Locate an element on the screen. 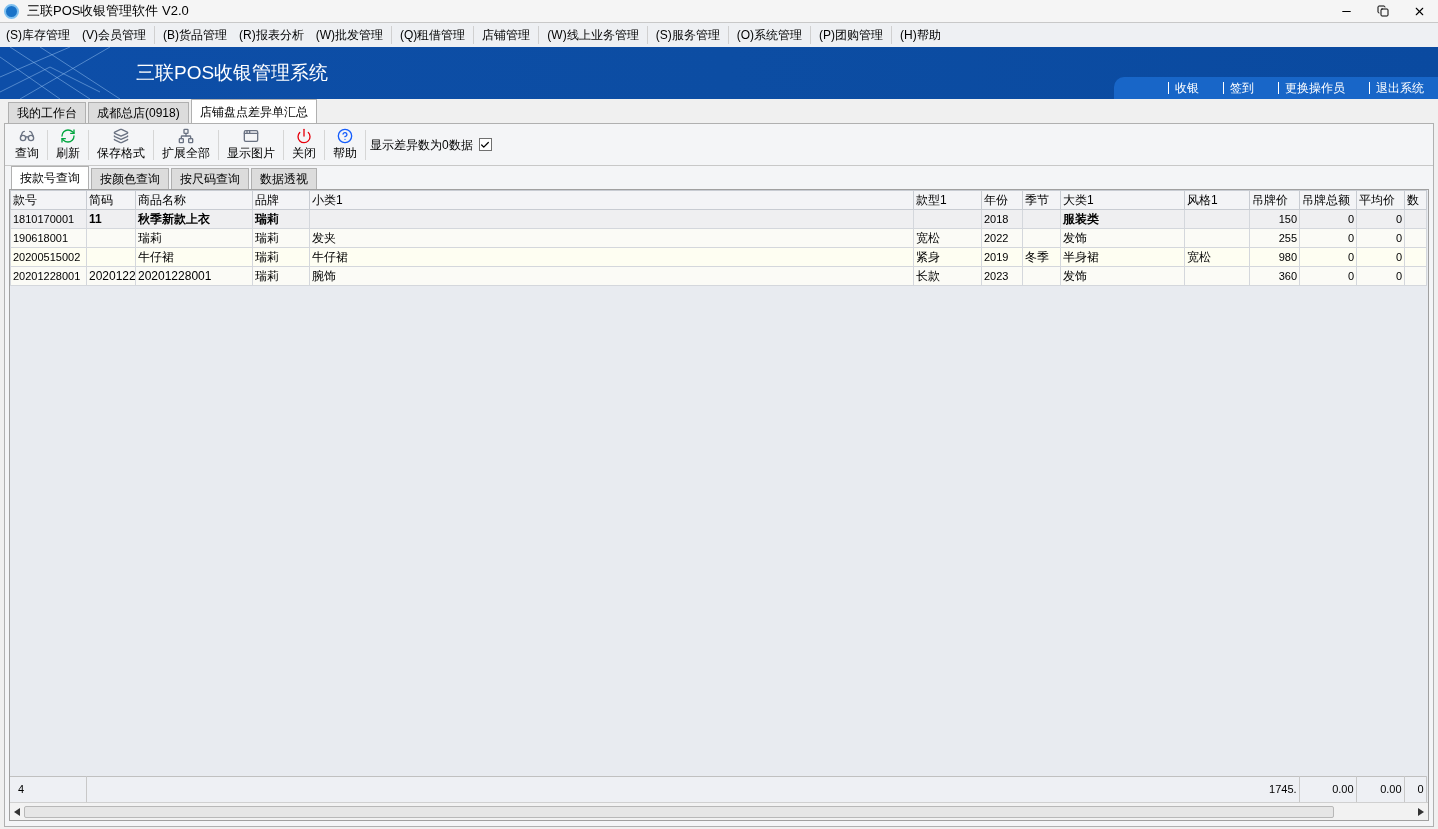 This screenshot has width=1438, height=829. table-cell: 20200515002 is located at coordinates (47, 257).